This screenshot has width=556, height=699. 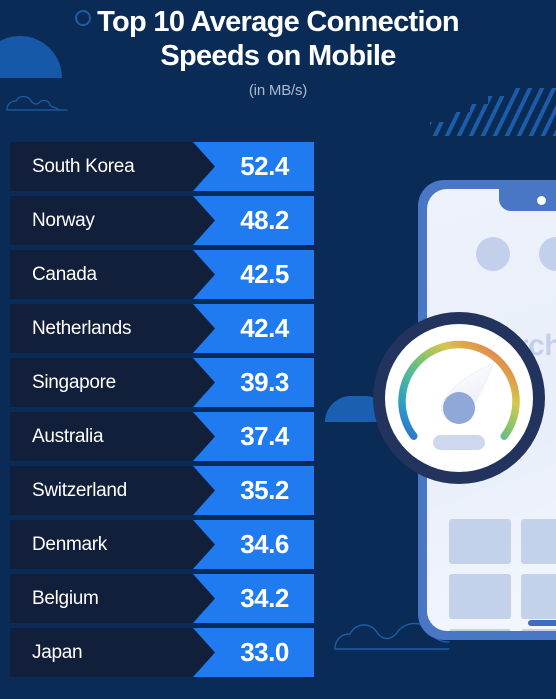 I want to click on bar-country-label: South Korea, so click(x=83, y=166).